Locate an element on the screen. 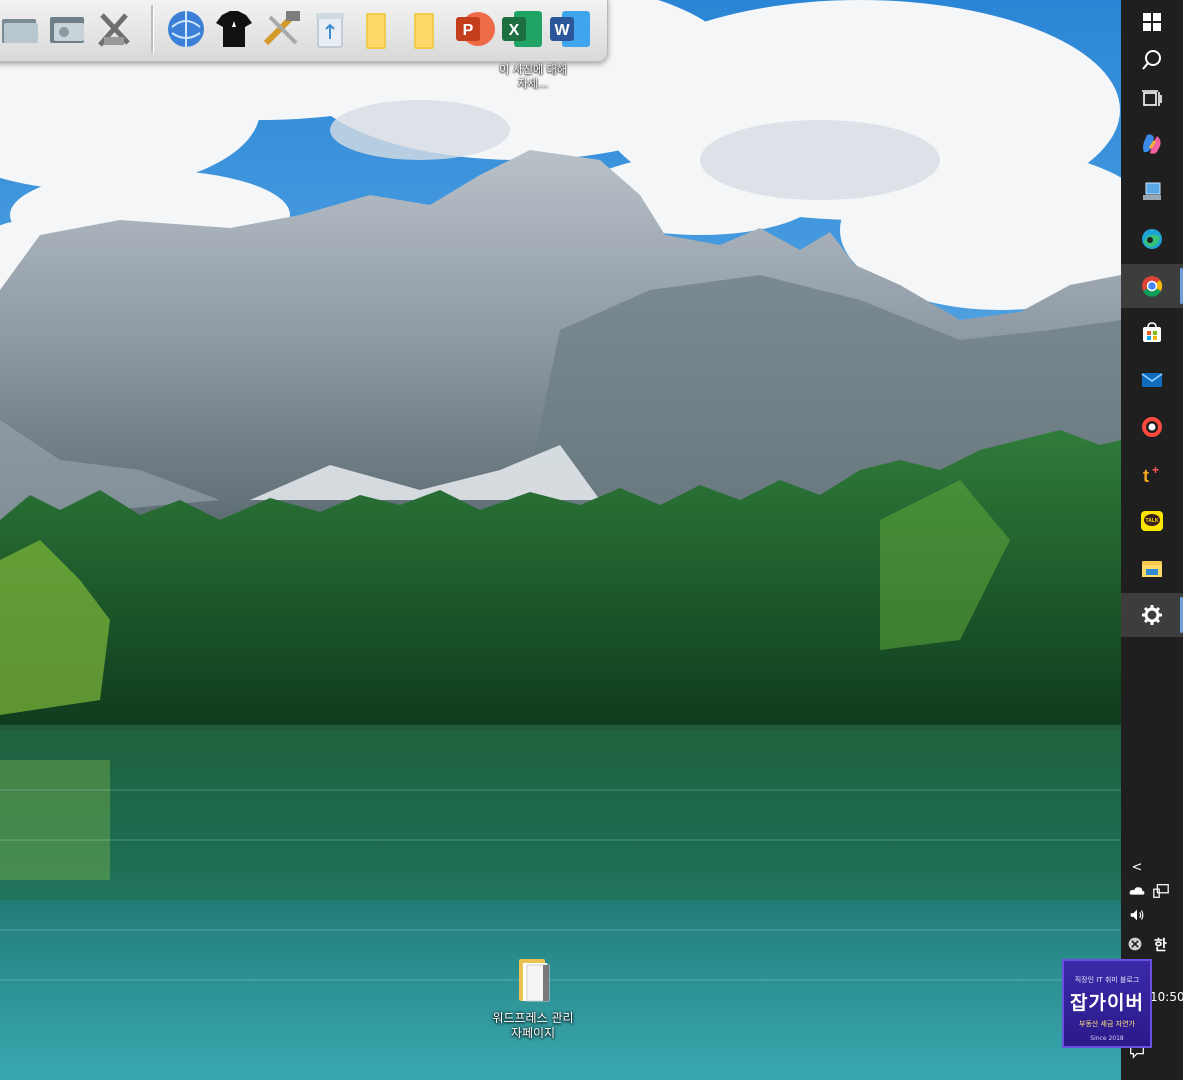 The image size is (1183, 1080). watermark-tagline: 직장인 IT 취미 블로그 is located at coordinates (1107, 980).